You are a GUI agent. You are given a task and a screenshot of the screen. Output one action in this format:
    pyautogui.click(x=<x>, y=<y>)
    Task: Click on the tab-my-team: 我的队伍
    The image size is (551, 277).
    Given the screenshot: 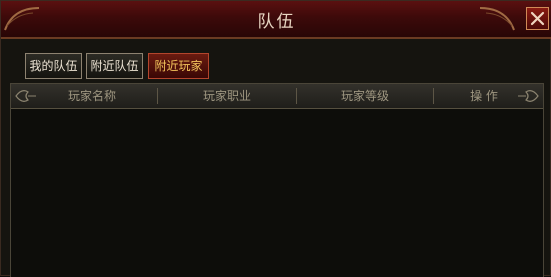 What is the action you would take?
    pyautogui.click(x=53, y=66)
    